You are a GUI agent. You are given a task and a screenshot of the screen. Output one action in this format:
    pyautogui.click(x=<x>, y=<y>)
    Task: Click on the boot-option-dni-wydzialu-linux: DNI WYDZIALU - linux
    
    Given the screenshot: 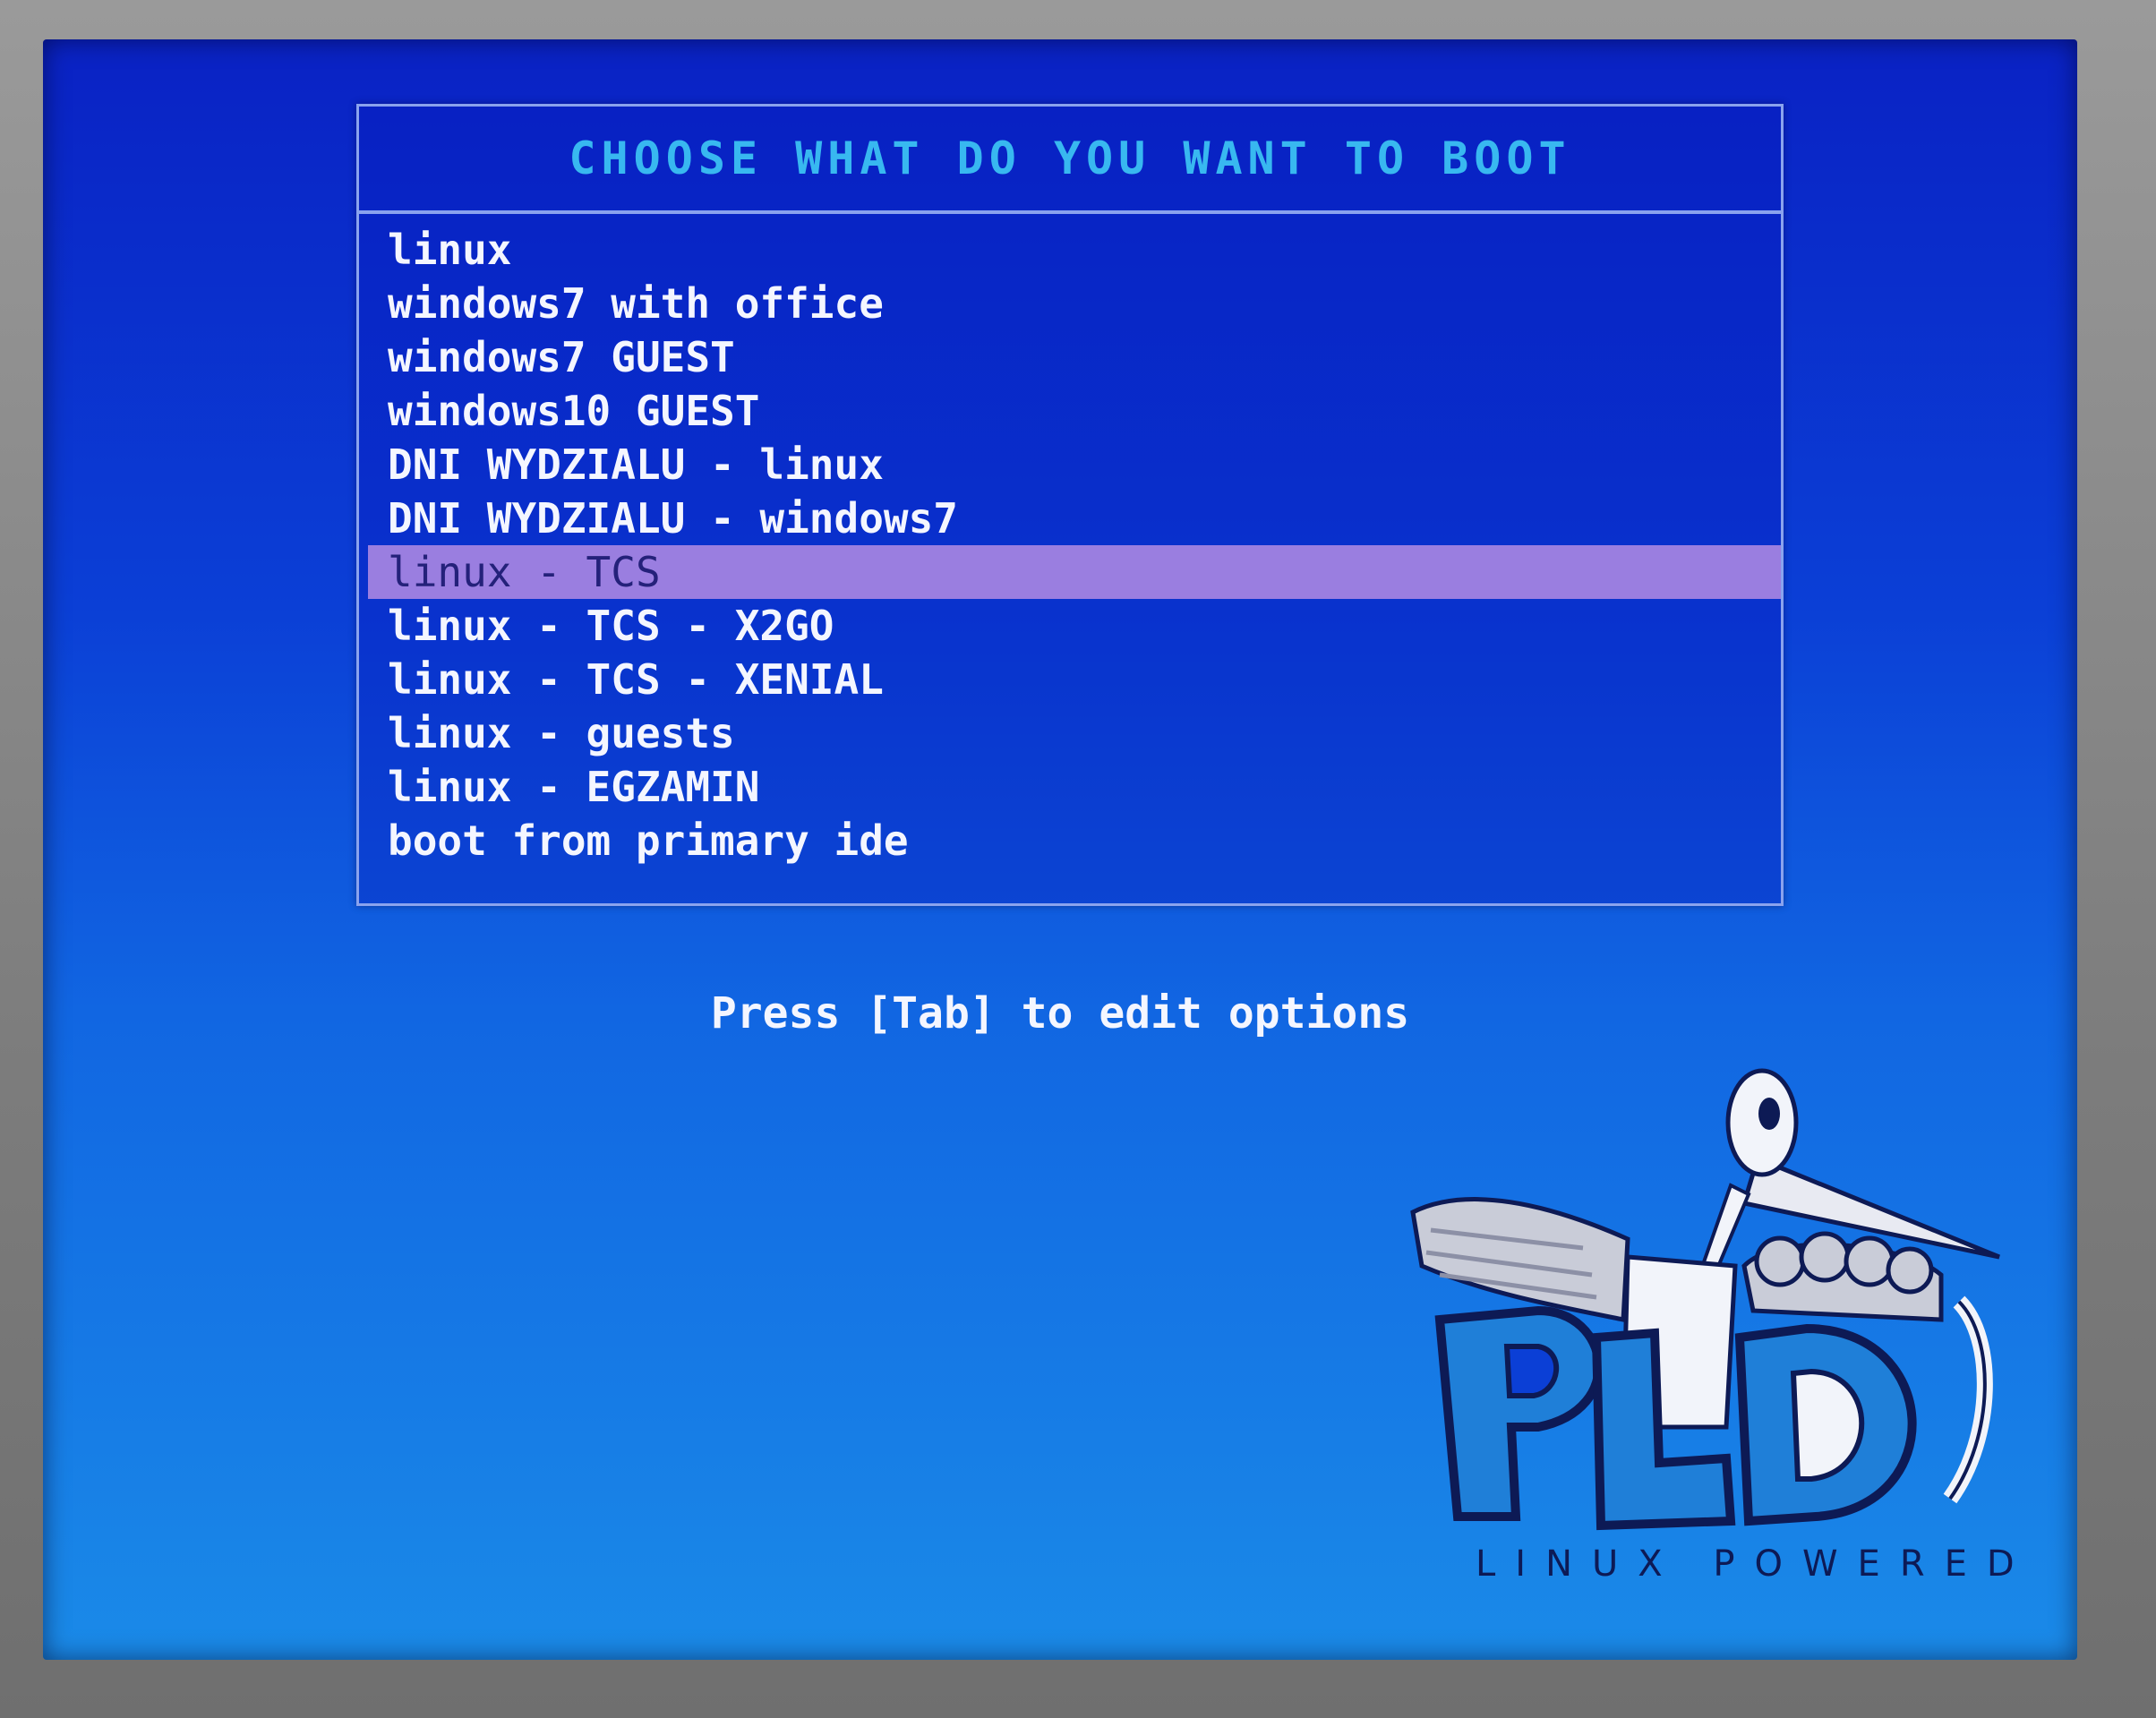 What is the action you would take?
    pyautogui.click(x=1070, y=464)
    